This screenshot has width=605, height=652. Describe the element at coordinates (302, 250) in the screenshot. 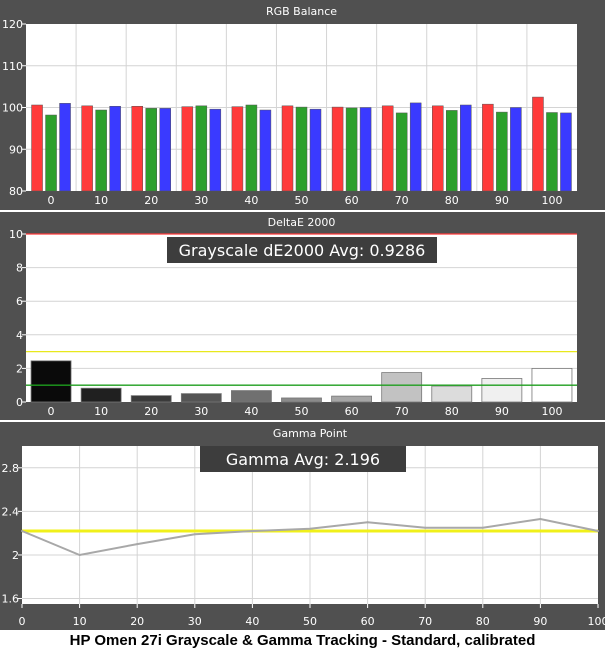

I see `annotation-text: Grayscale dE2000 Avg: 0.9286` at that location.